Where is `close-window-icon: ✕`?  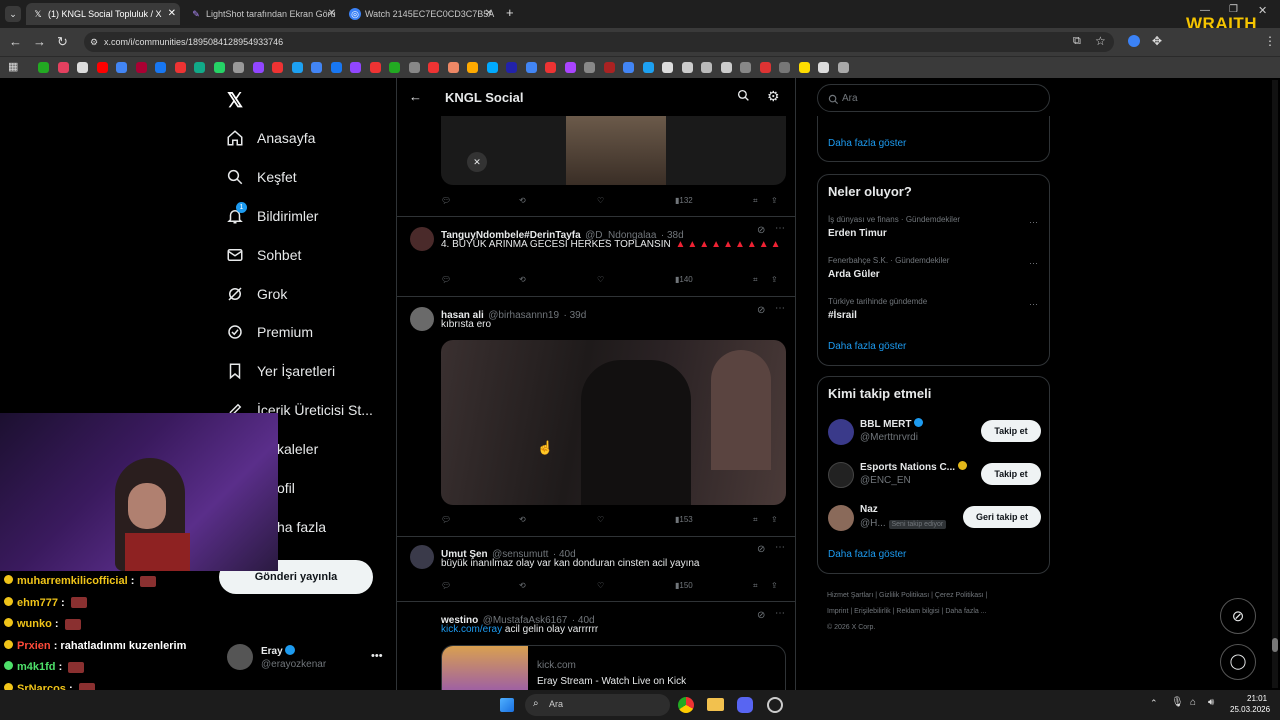 close-window-icon: ✕ is located at coordinates (1262, 10).